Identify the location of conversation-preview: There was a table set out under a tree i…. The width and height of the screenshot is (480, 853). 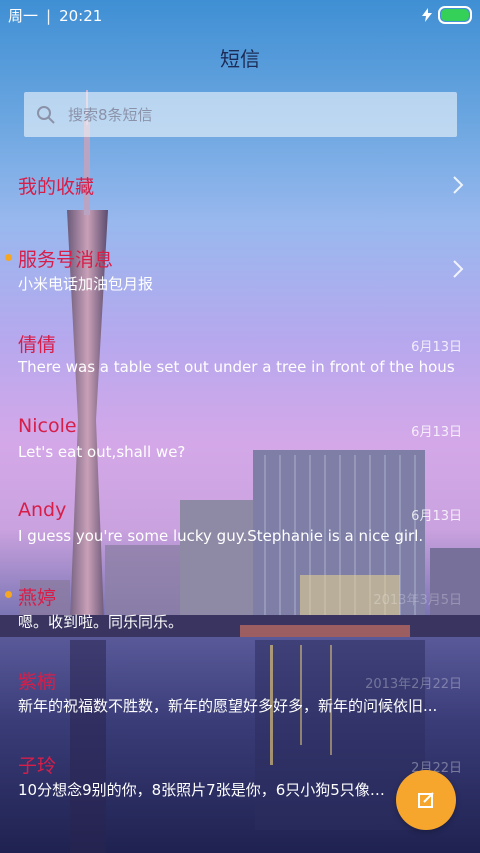
(236, 367).